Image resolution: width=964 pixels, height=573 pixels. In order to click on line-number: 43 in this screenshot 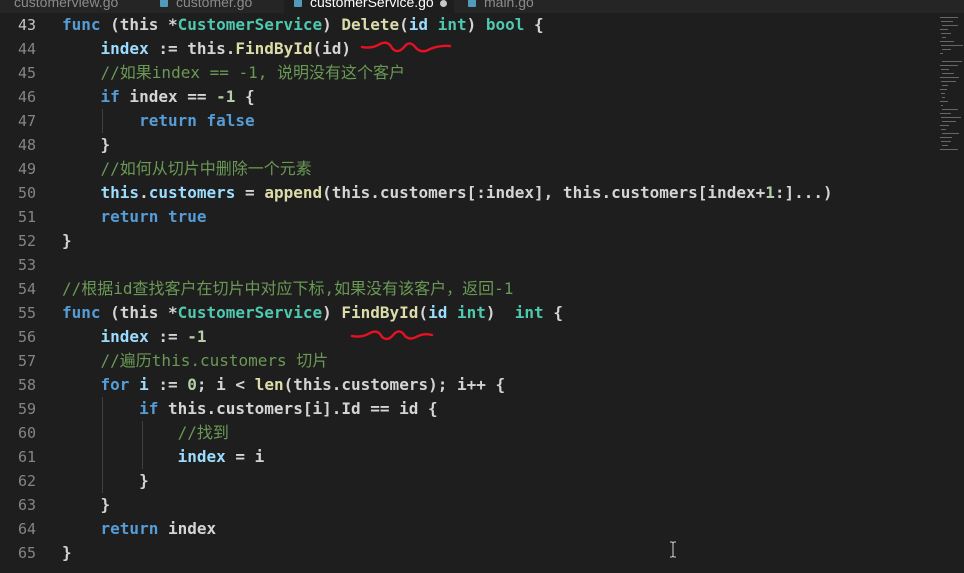, I will do `click(26, 25)`.